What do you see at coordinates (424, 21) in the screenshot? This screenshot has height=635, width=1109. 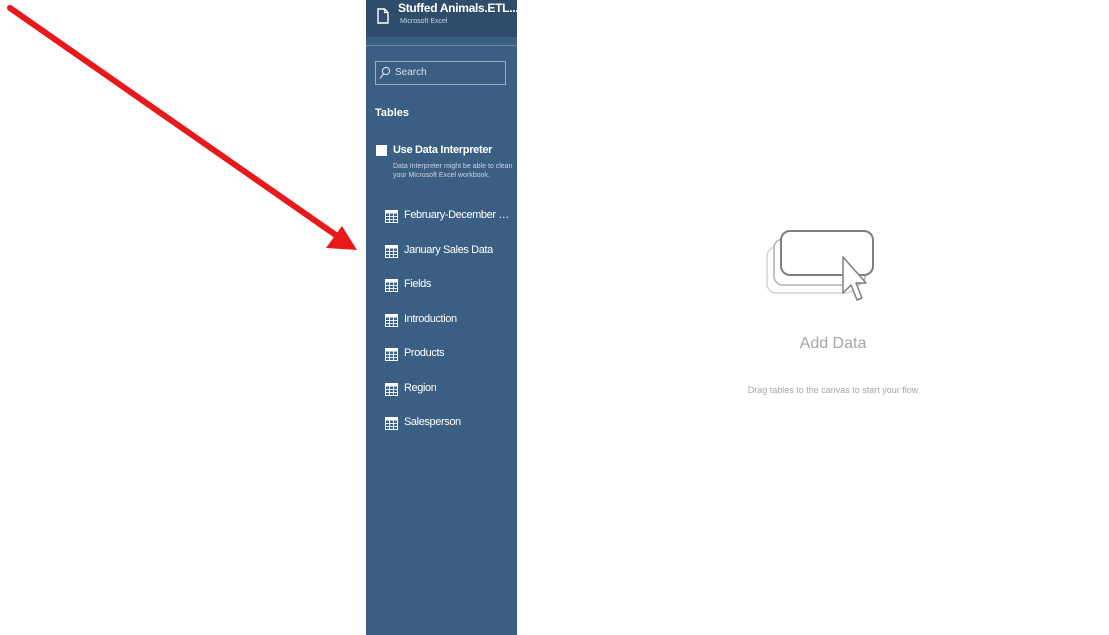 I see `connection-type: Microsoft Excel` at bounding box center [424, 21].